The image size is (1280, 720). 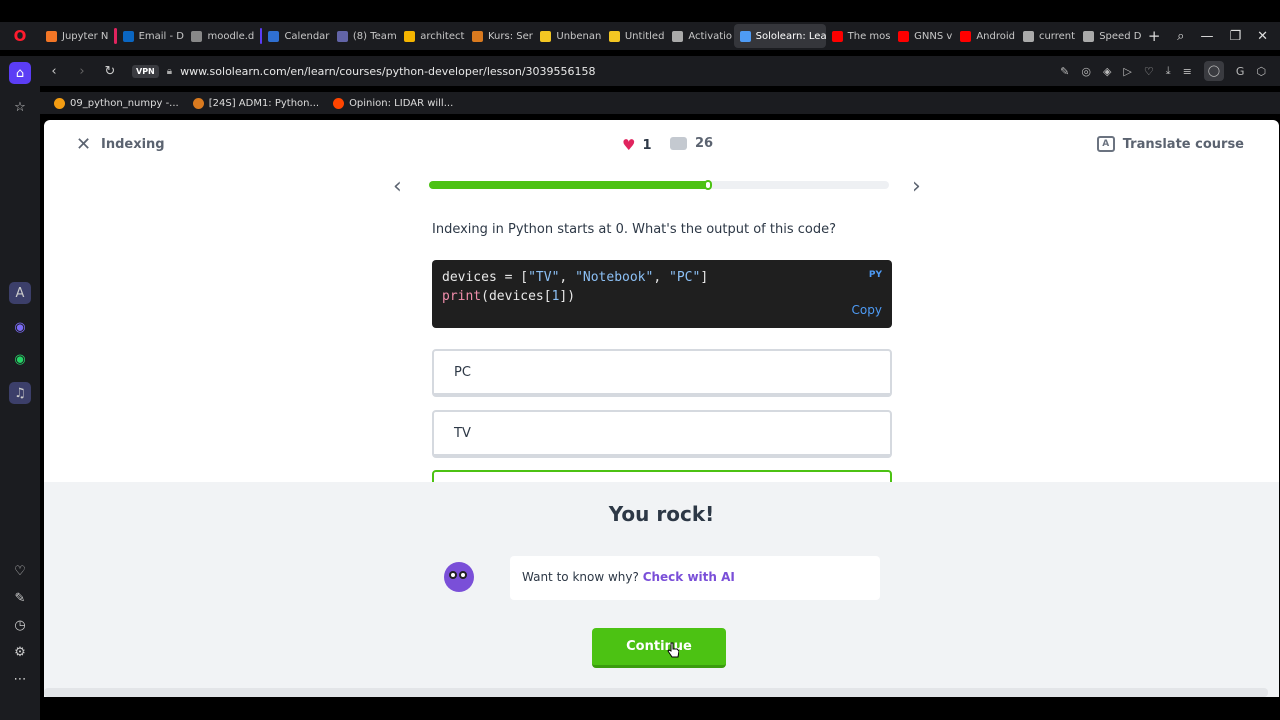 What do you see at coordinates (20, 293) in the screenshot?
I see `aria-icon: A` at bounding box center [20, 293].